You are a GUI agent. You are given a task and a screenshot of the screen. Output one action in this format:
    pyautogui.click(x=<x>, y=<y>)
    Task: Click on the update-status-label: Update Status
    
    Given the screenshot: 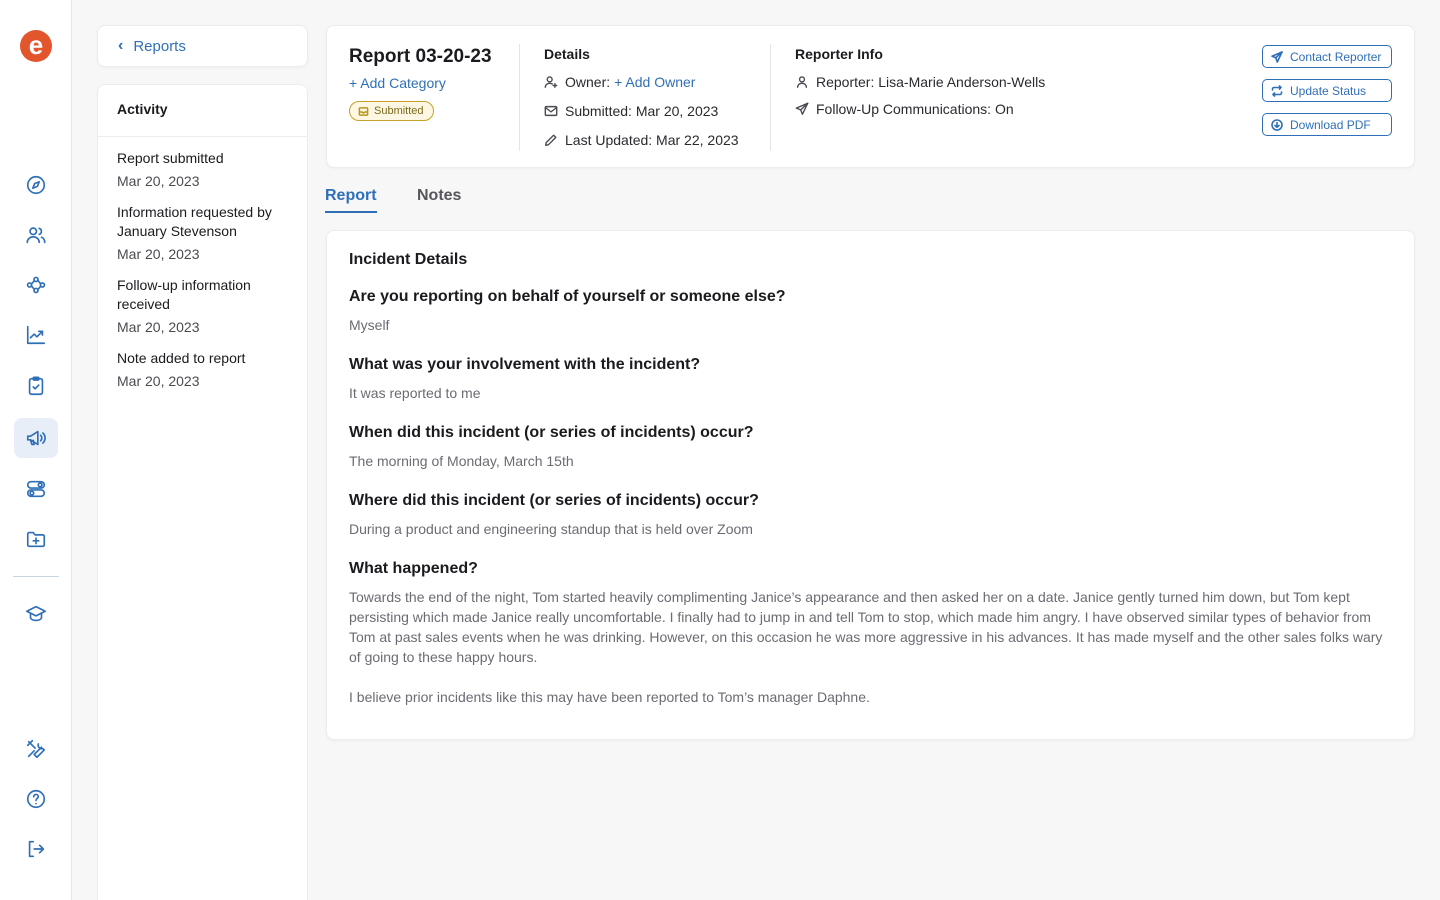 What is the action you would take?
    pyautogui.click(x=1328, y=90)
    